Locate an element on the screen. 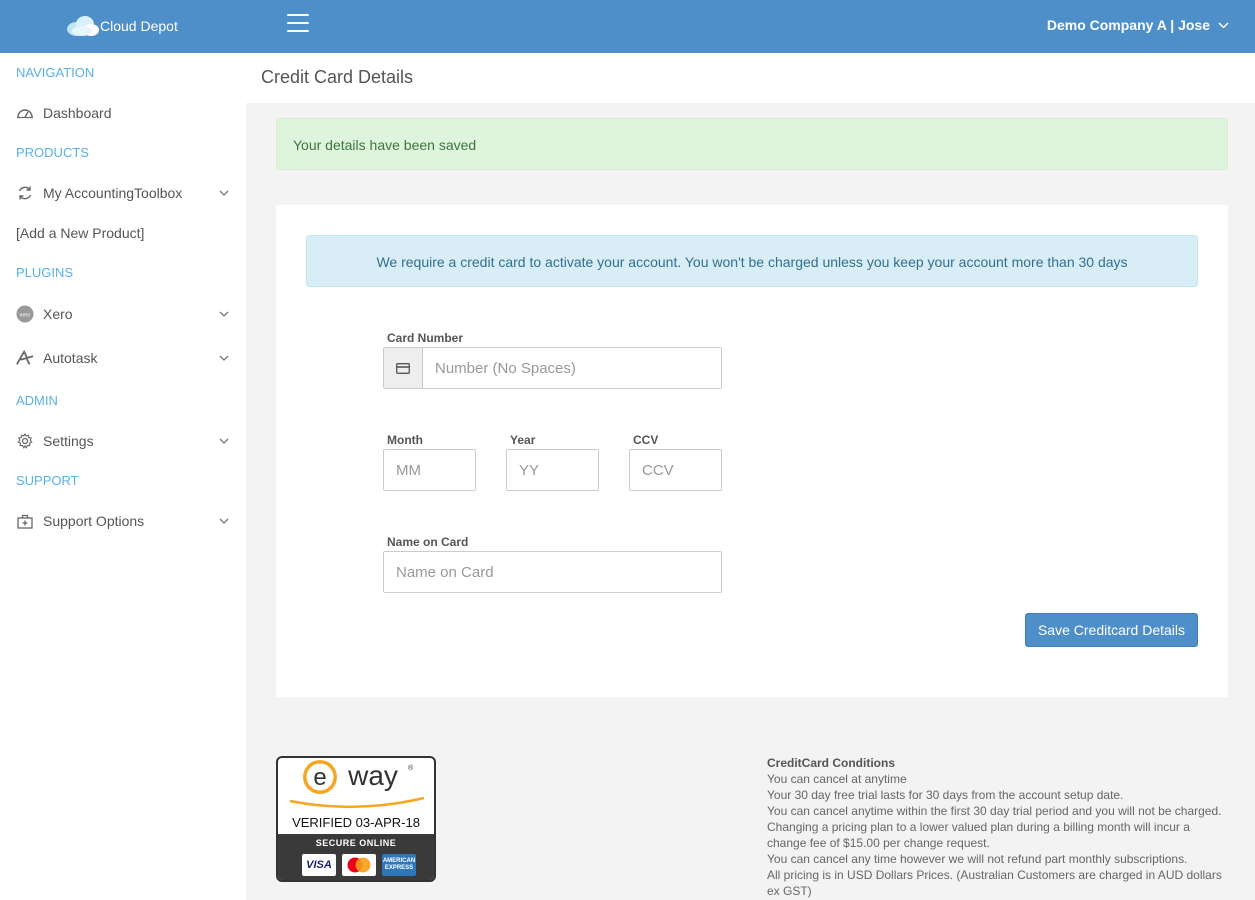 The height and width of the screenshot is (900, 1255). ccv-label: CCV is located at coordinates (646, 440).